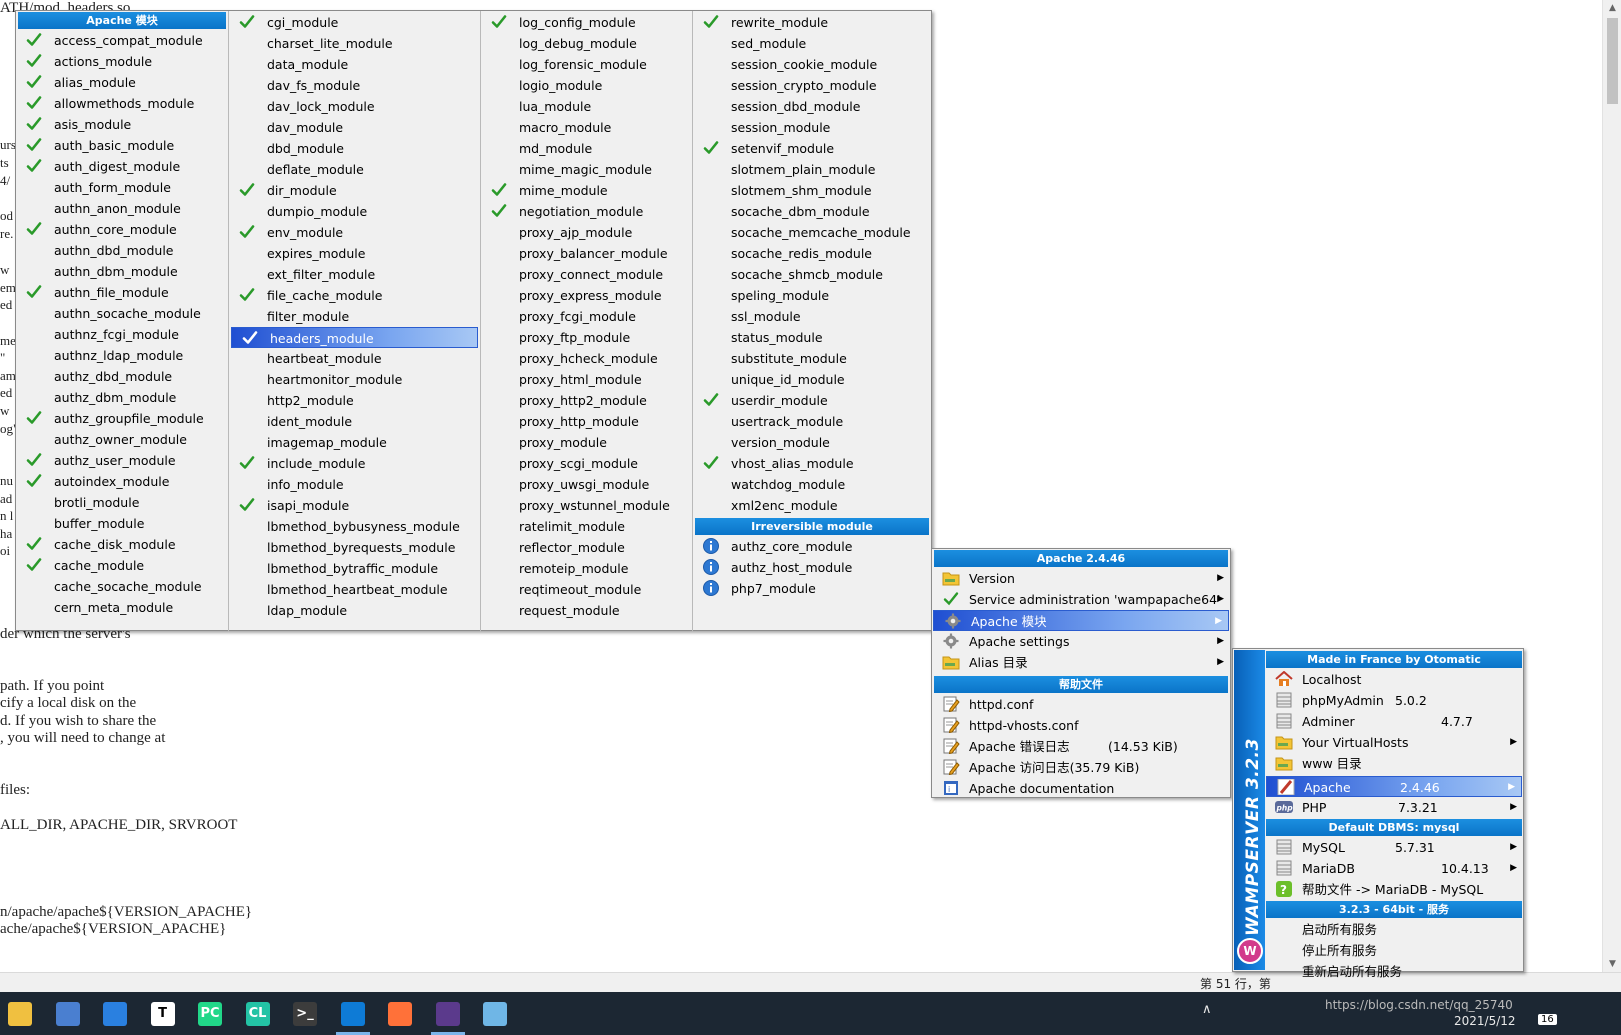 This screenshot has height=1035, width=1621. I want to click on module-item-xml2enc-module: xml2enc_module, so click(812, 505).